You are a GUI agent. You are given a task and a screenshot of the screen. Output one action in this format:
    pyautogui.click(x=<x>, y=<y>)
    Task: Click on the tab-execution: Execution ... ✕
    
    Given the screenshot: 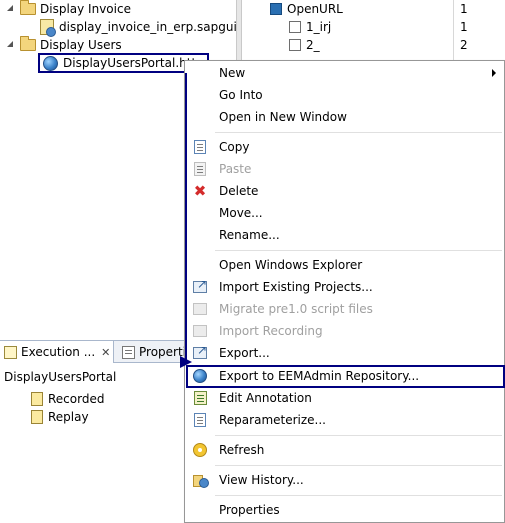 What is the action you would take?
    pyautogui.click(x=57, y=352)
    